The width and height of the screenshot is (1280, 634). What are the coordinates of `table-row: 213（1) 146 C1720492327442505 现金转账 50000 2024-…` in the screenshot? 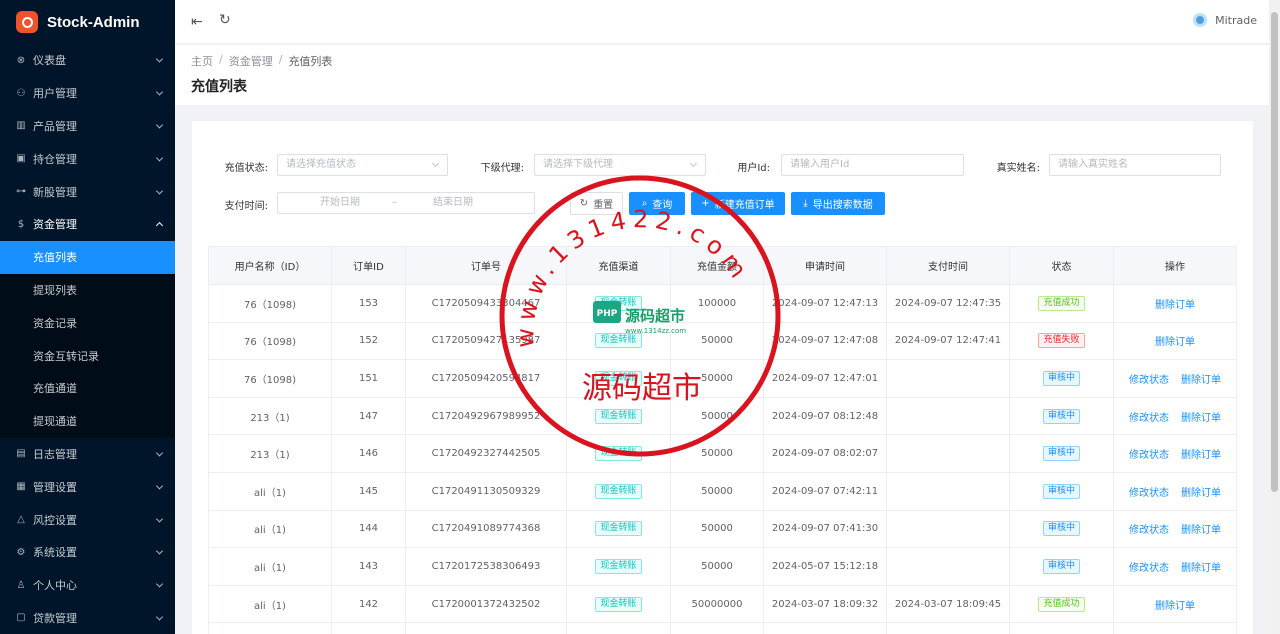 It's located at (723, 454).